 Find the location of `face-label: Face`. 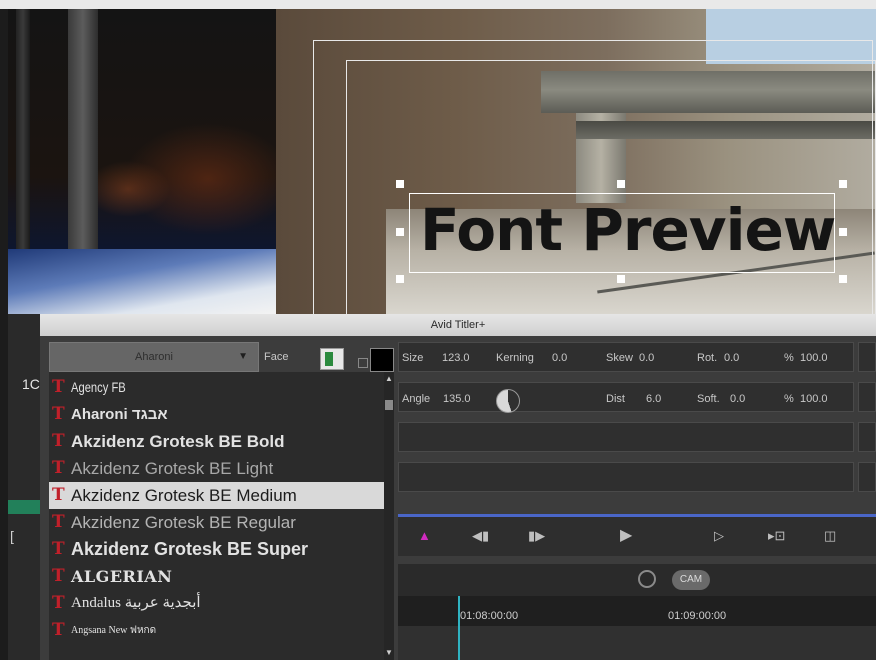

face-label: Face is located at coordinates (276, 357).